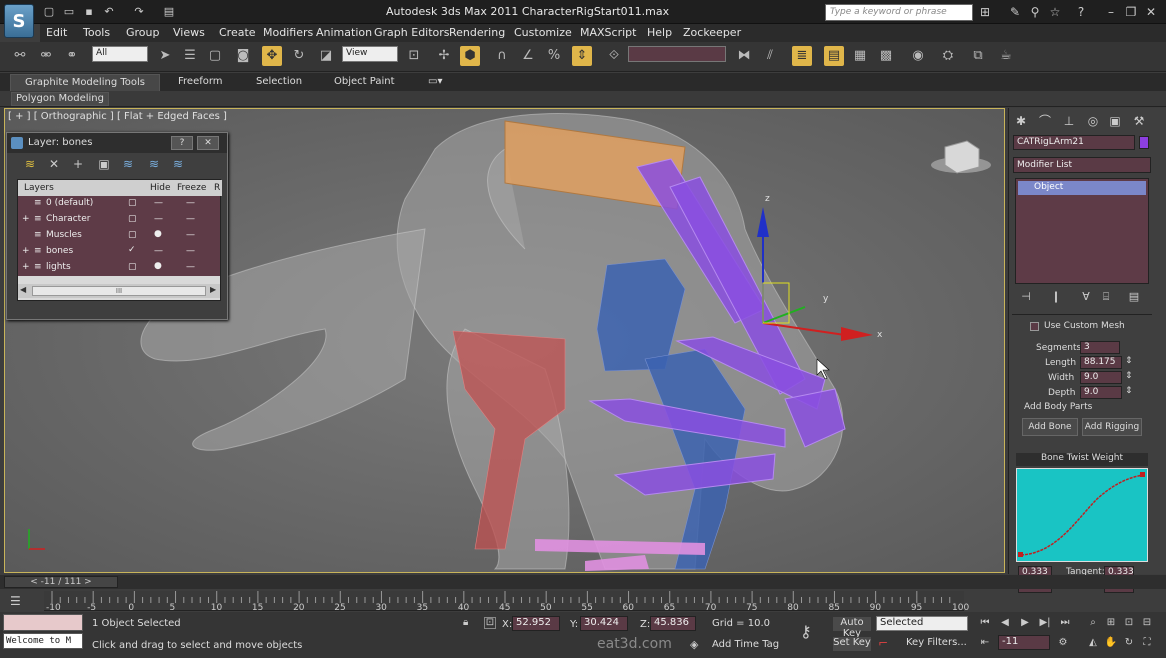 The width and height of the screenshot is (1166, 658). Describe the element at coordinates (299, 56) in the screenshot. I see `rotate-icon: ↻` at that location.